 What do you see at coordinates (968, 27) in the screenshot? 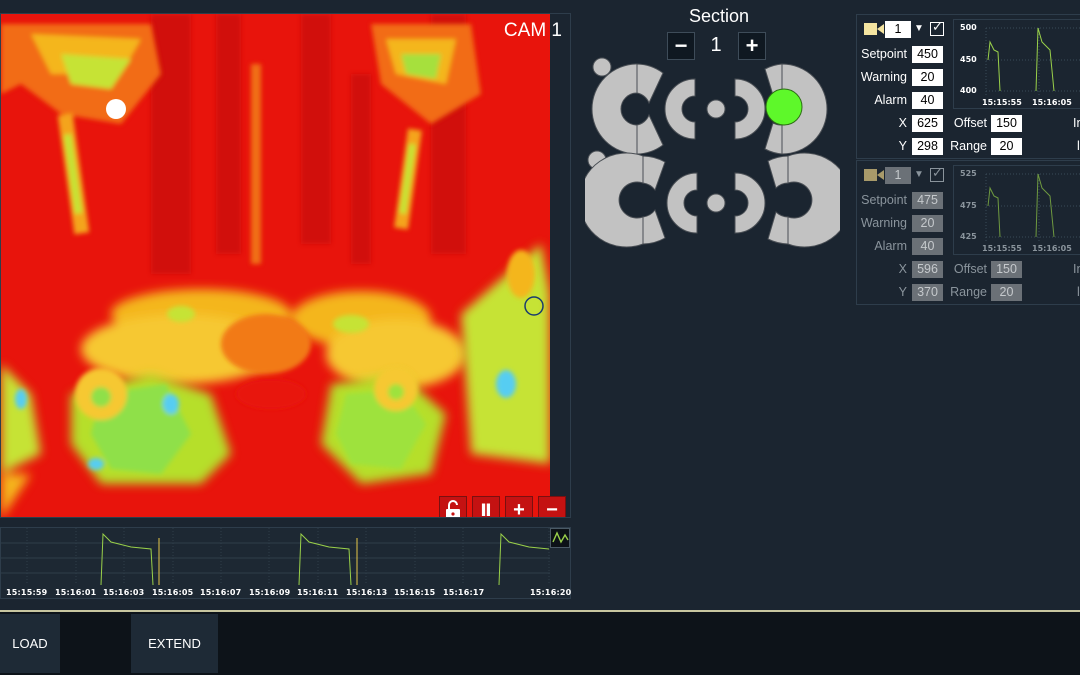
I see `chart-y-tick: 500` at bounding box center [968, 27].